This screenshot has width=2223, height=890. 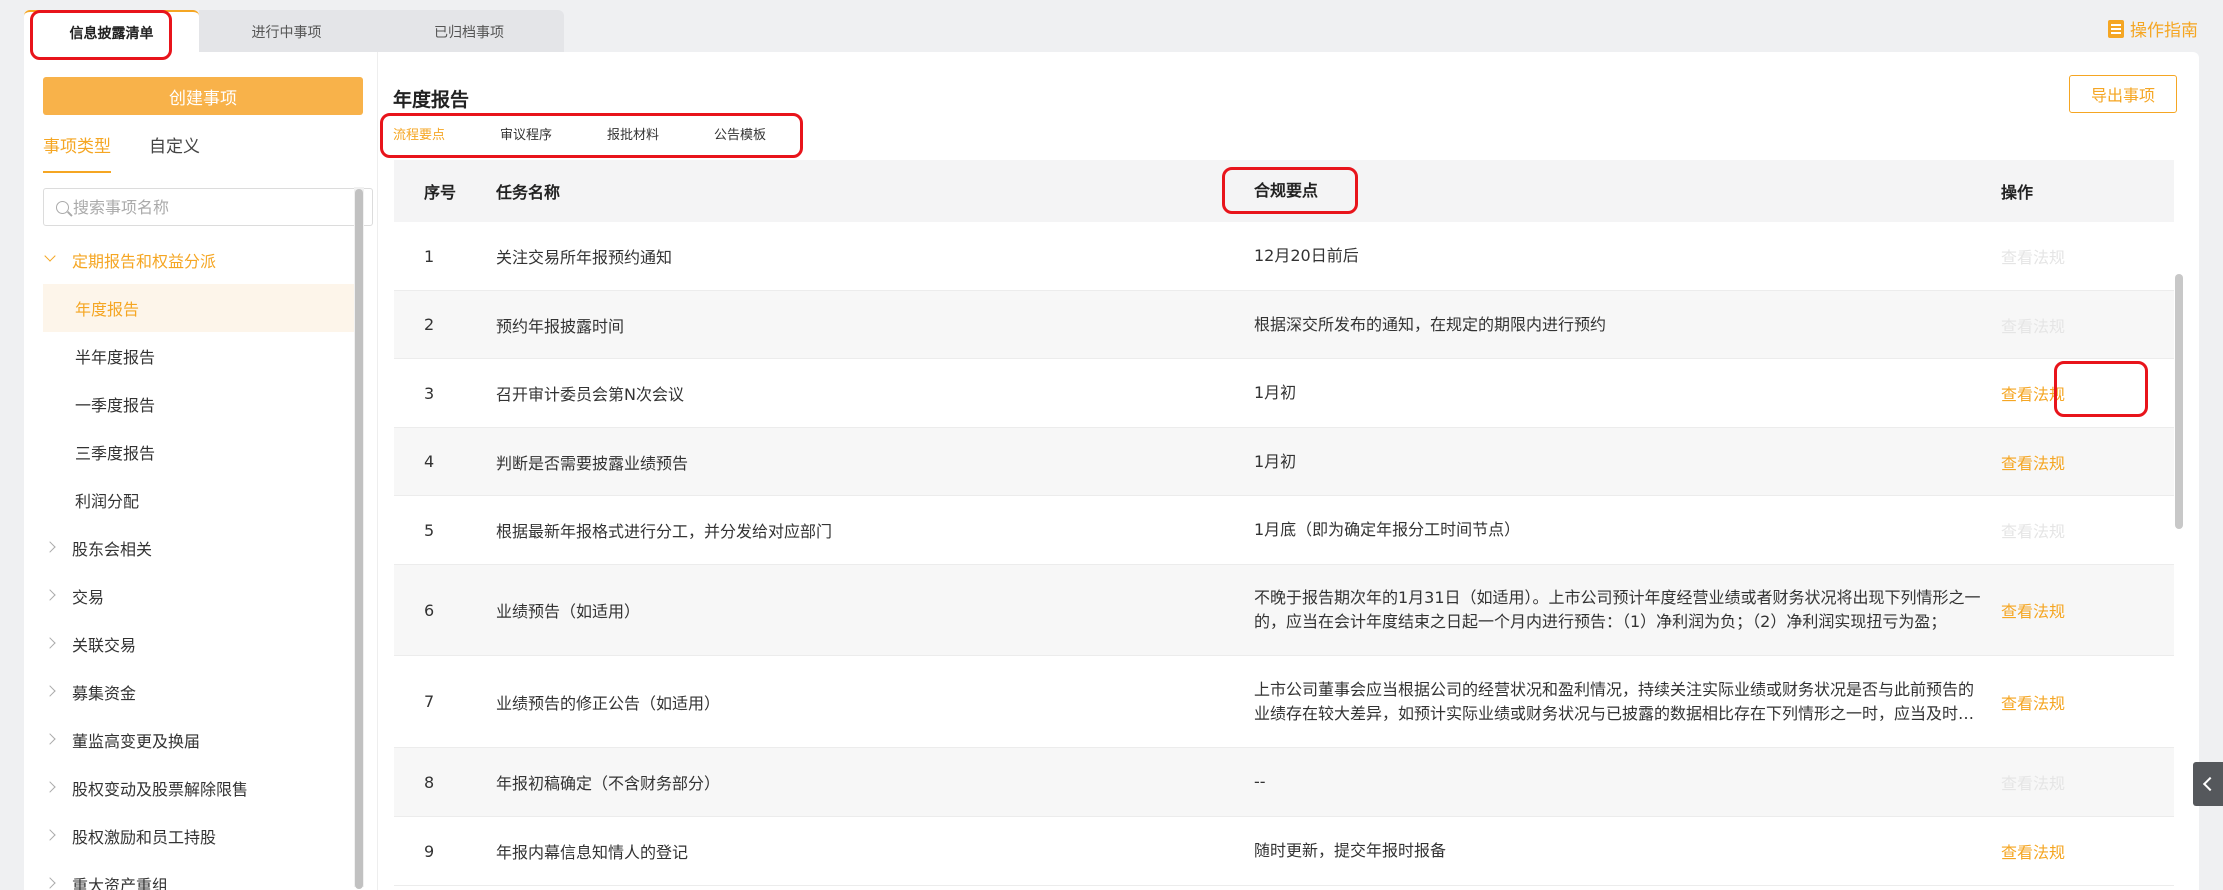 What do you see at coordinates (2208, 784) in the screenshot?
I see `collapse-panel-button` at bounding box center [2208, 784].